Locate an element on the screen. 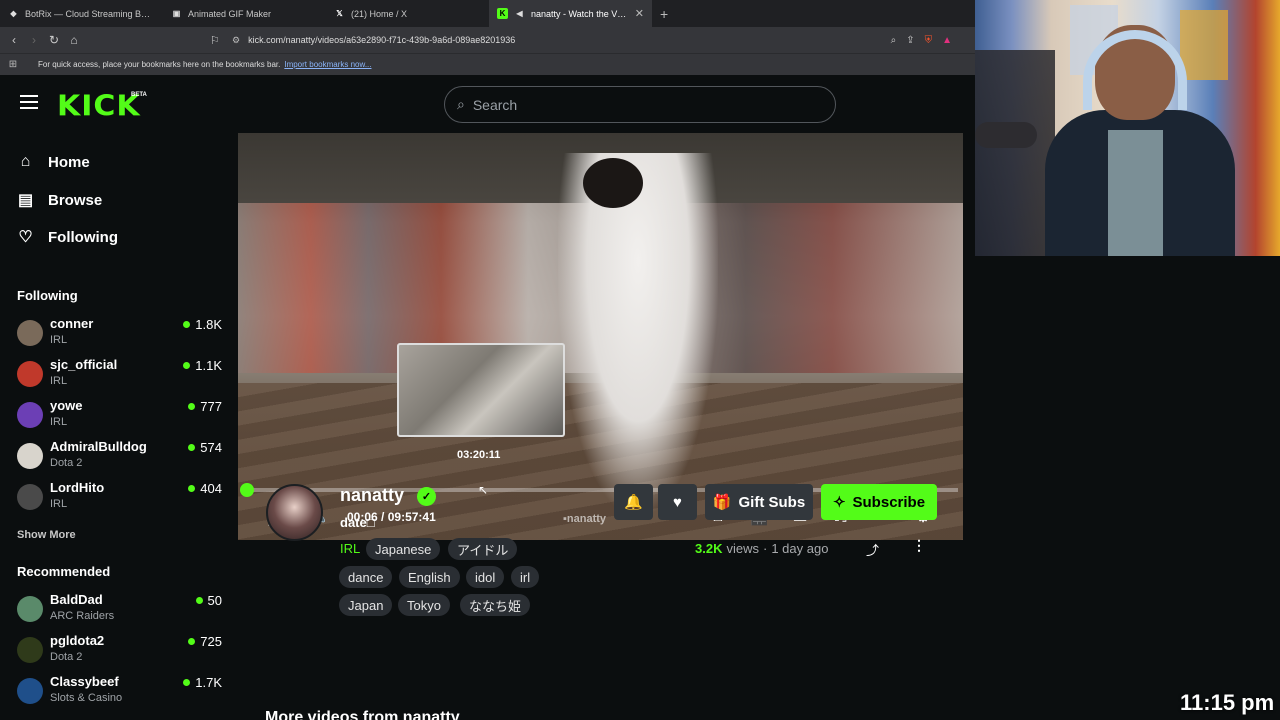 The height and width of the screenshot is (720, 1280). viewer-count-value: 404 is located at coordinates (211, 488).